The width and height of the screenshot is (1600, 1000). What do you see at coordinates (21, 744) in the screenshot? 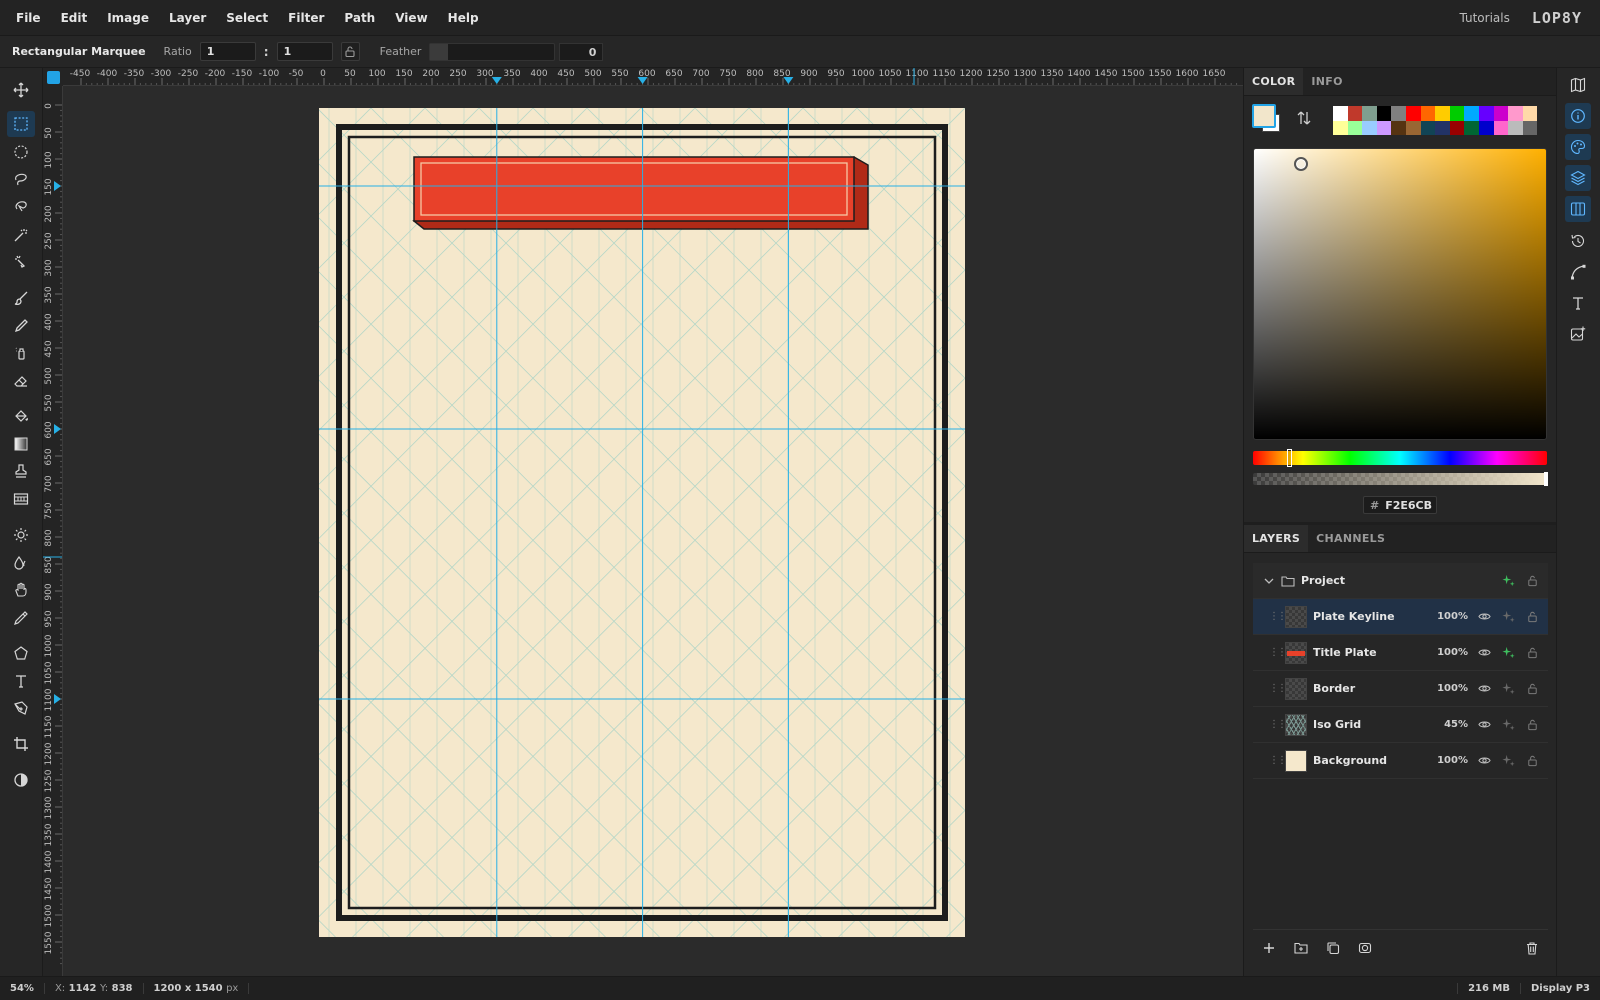
I see `crop-tool` at bounding box center [21, 744].